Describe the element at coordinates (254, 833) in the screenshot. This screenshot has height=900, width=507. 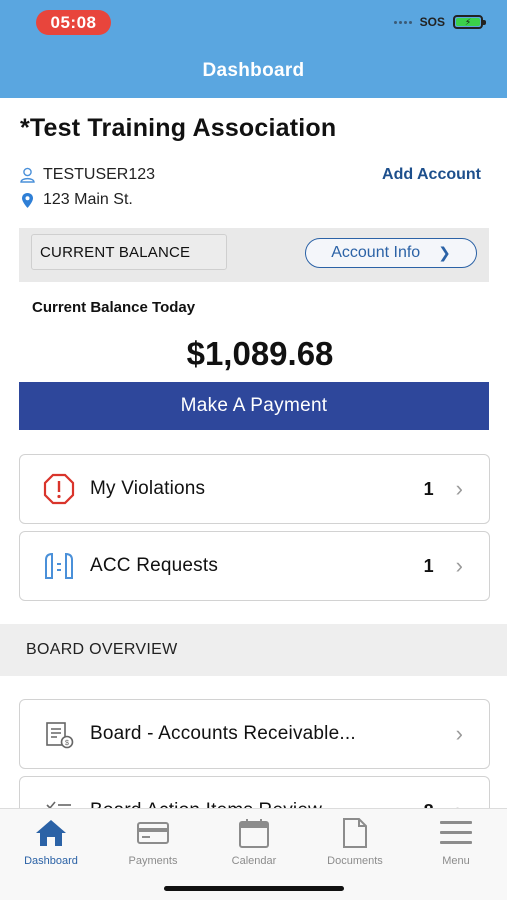
I see `calendar-icon` at that location.